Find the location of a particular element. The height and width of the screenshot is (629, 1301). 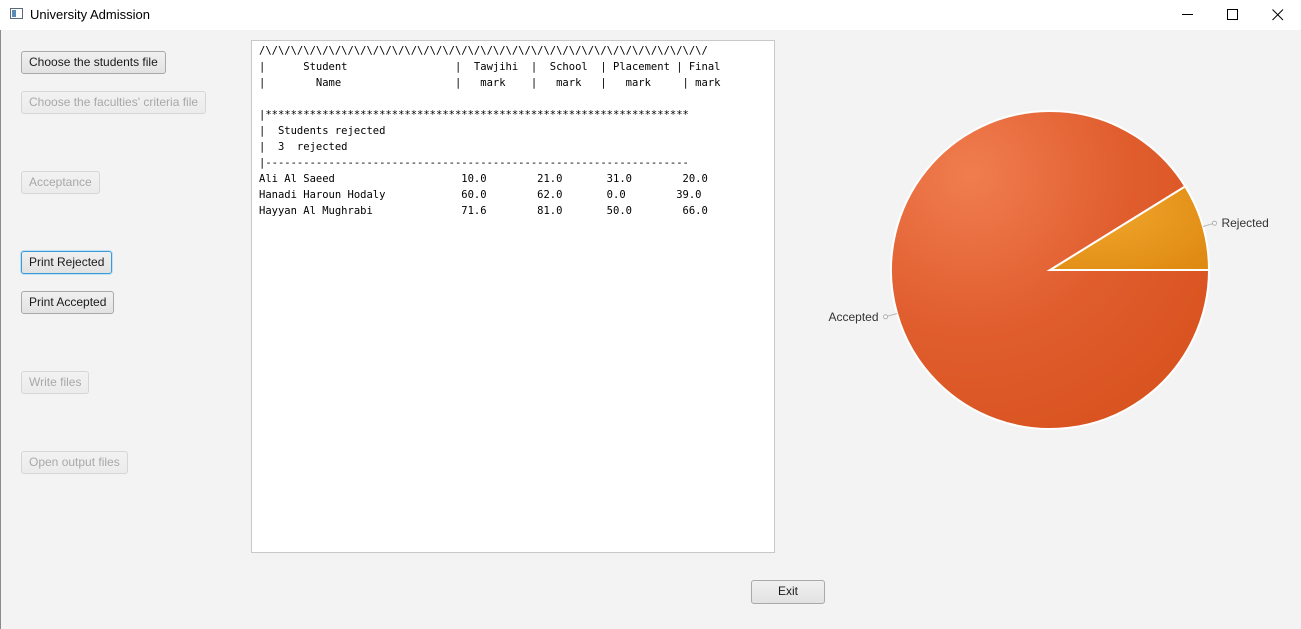

maximize-button is located at coordinates (1233, 15).